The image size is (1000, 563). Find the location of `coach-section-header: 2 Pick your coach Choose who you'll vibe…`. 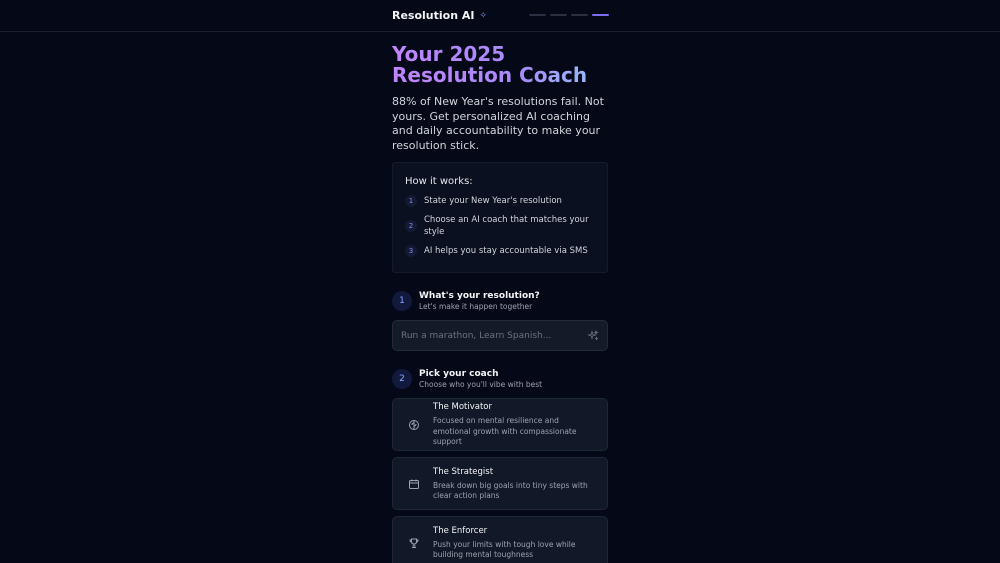

coach-section-header: 2 Pick your coach Choose who you'll vibe… is located at coordinates (500, 379).